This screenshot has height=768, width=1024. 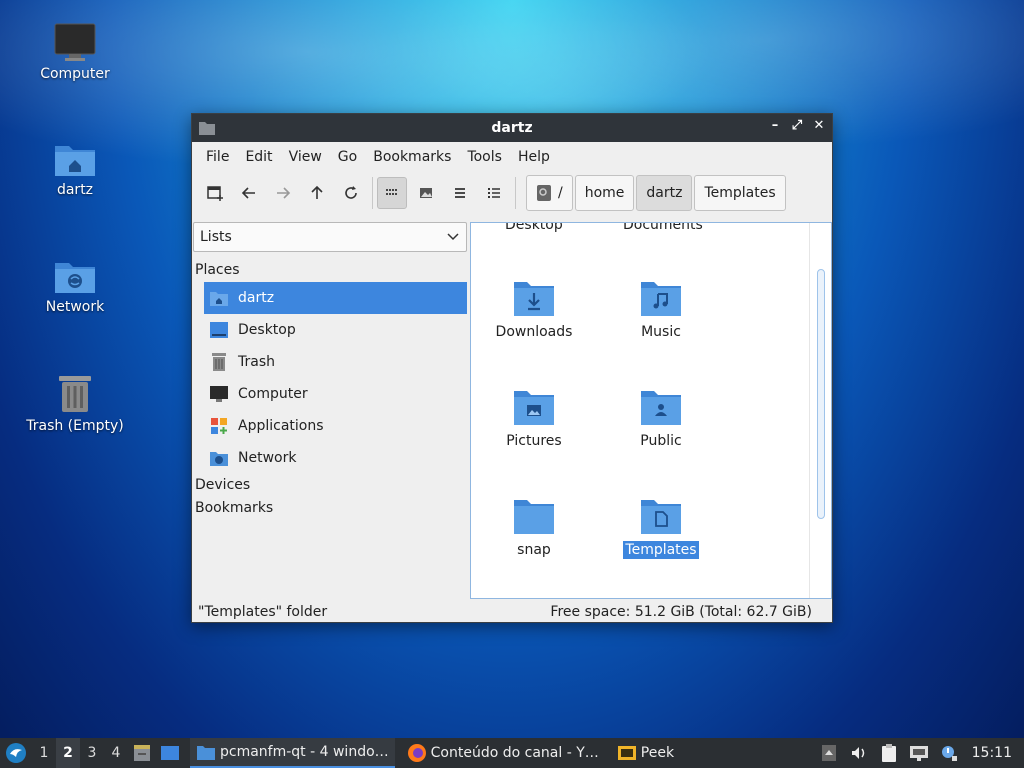 I want to click on detailed-view-button, so click(x=494, y=193).